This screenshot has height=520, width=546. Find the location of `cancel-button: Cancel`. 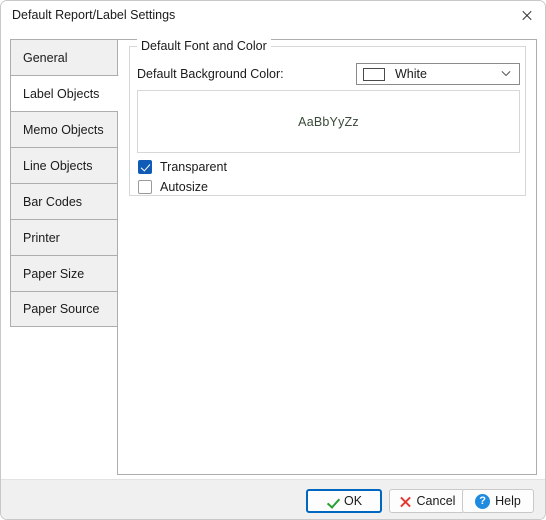

cancel-button: Cancel is located at coordinates (427, 501).